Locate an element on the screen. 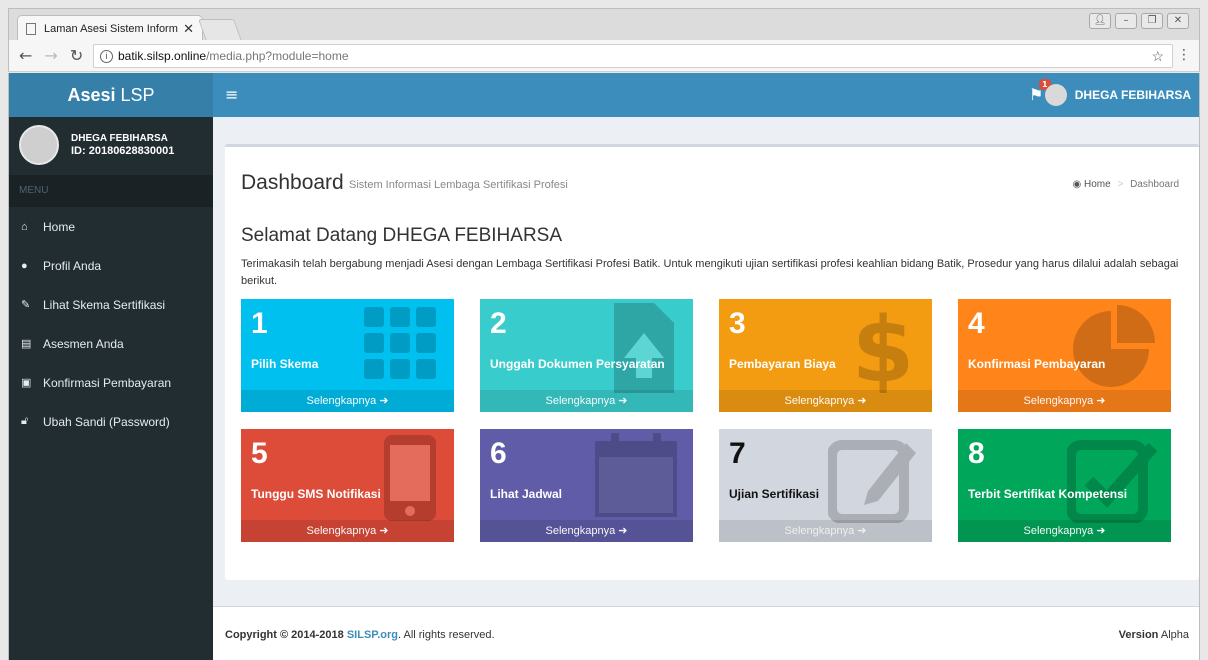  new-tab-button is located at coordinates (220, 30).